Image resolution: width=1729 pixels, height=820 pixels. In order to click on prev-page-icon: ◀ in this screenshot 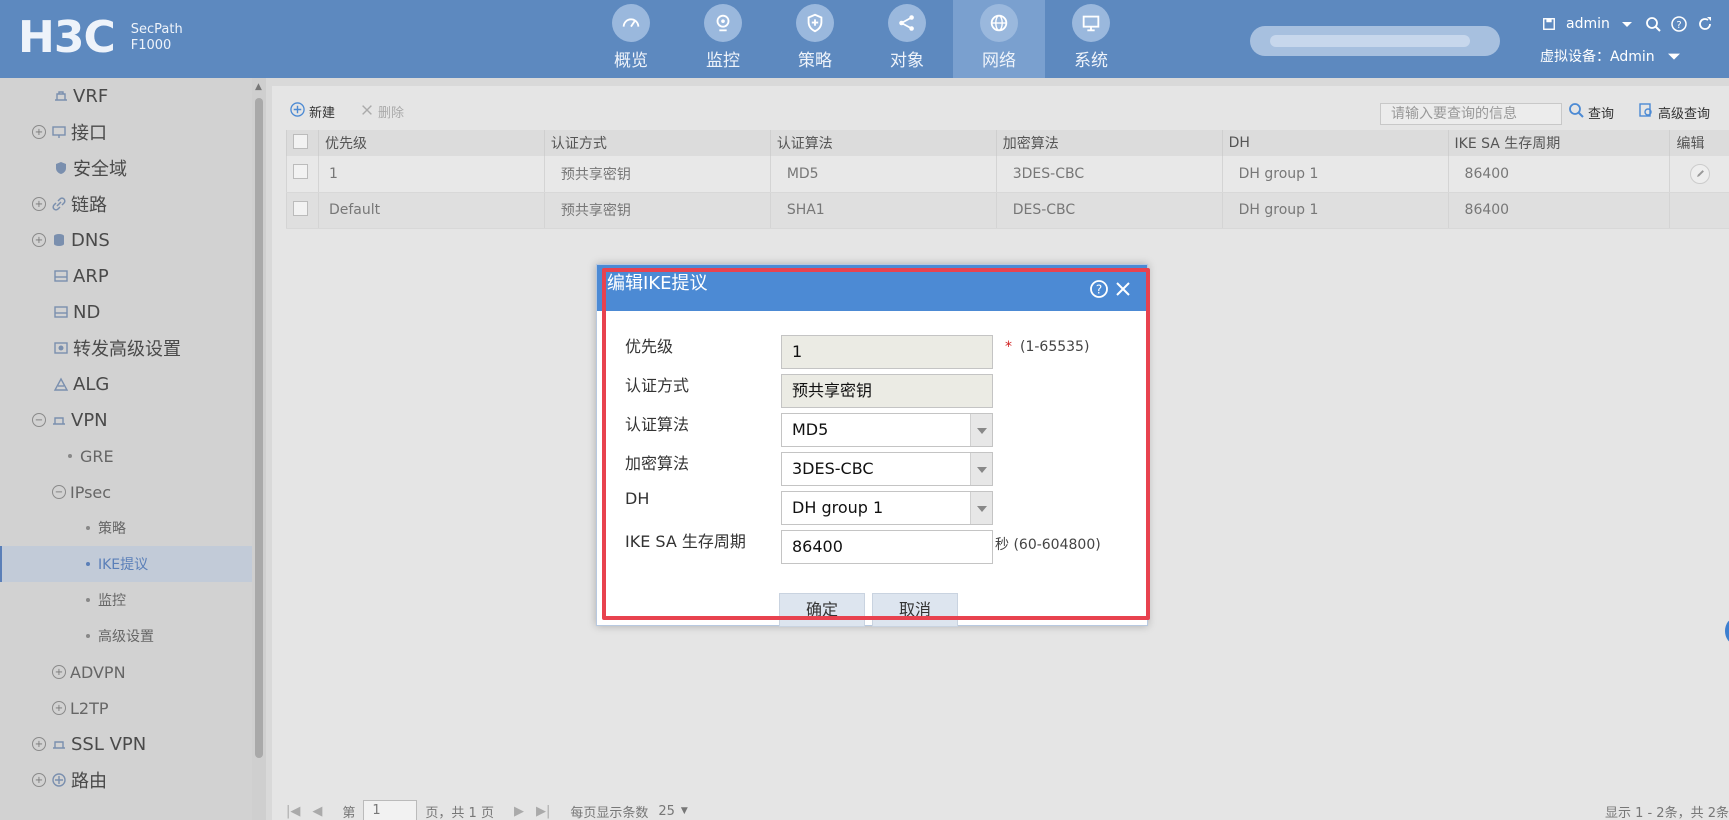, I will do `click(317, 811)`.